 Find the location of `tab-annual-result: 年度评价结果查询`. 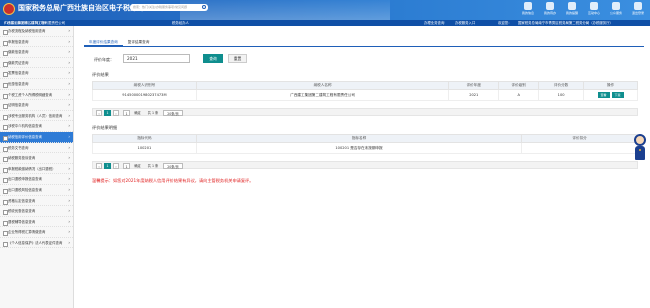

tab-annual-result: 年度评价结果查询 is located at coordinates (103, 42).